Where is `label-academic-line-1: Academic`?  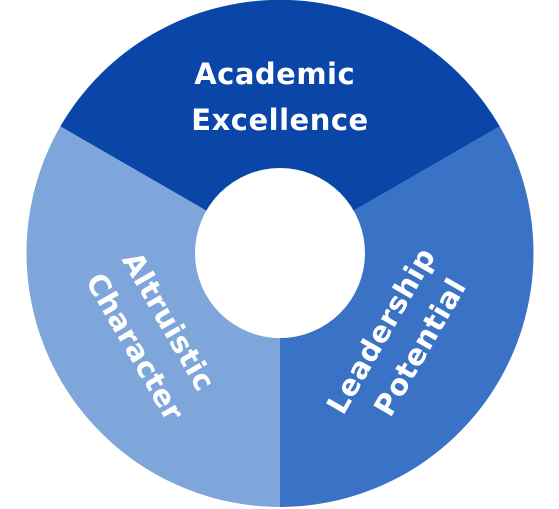
label-academic-line-1: Academic is located at coordinates (274, 74).